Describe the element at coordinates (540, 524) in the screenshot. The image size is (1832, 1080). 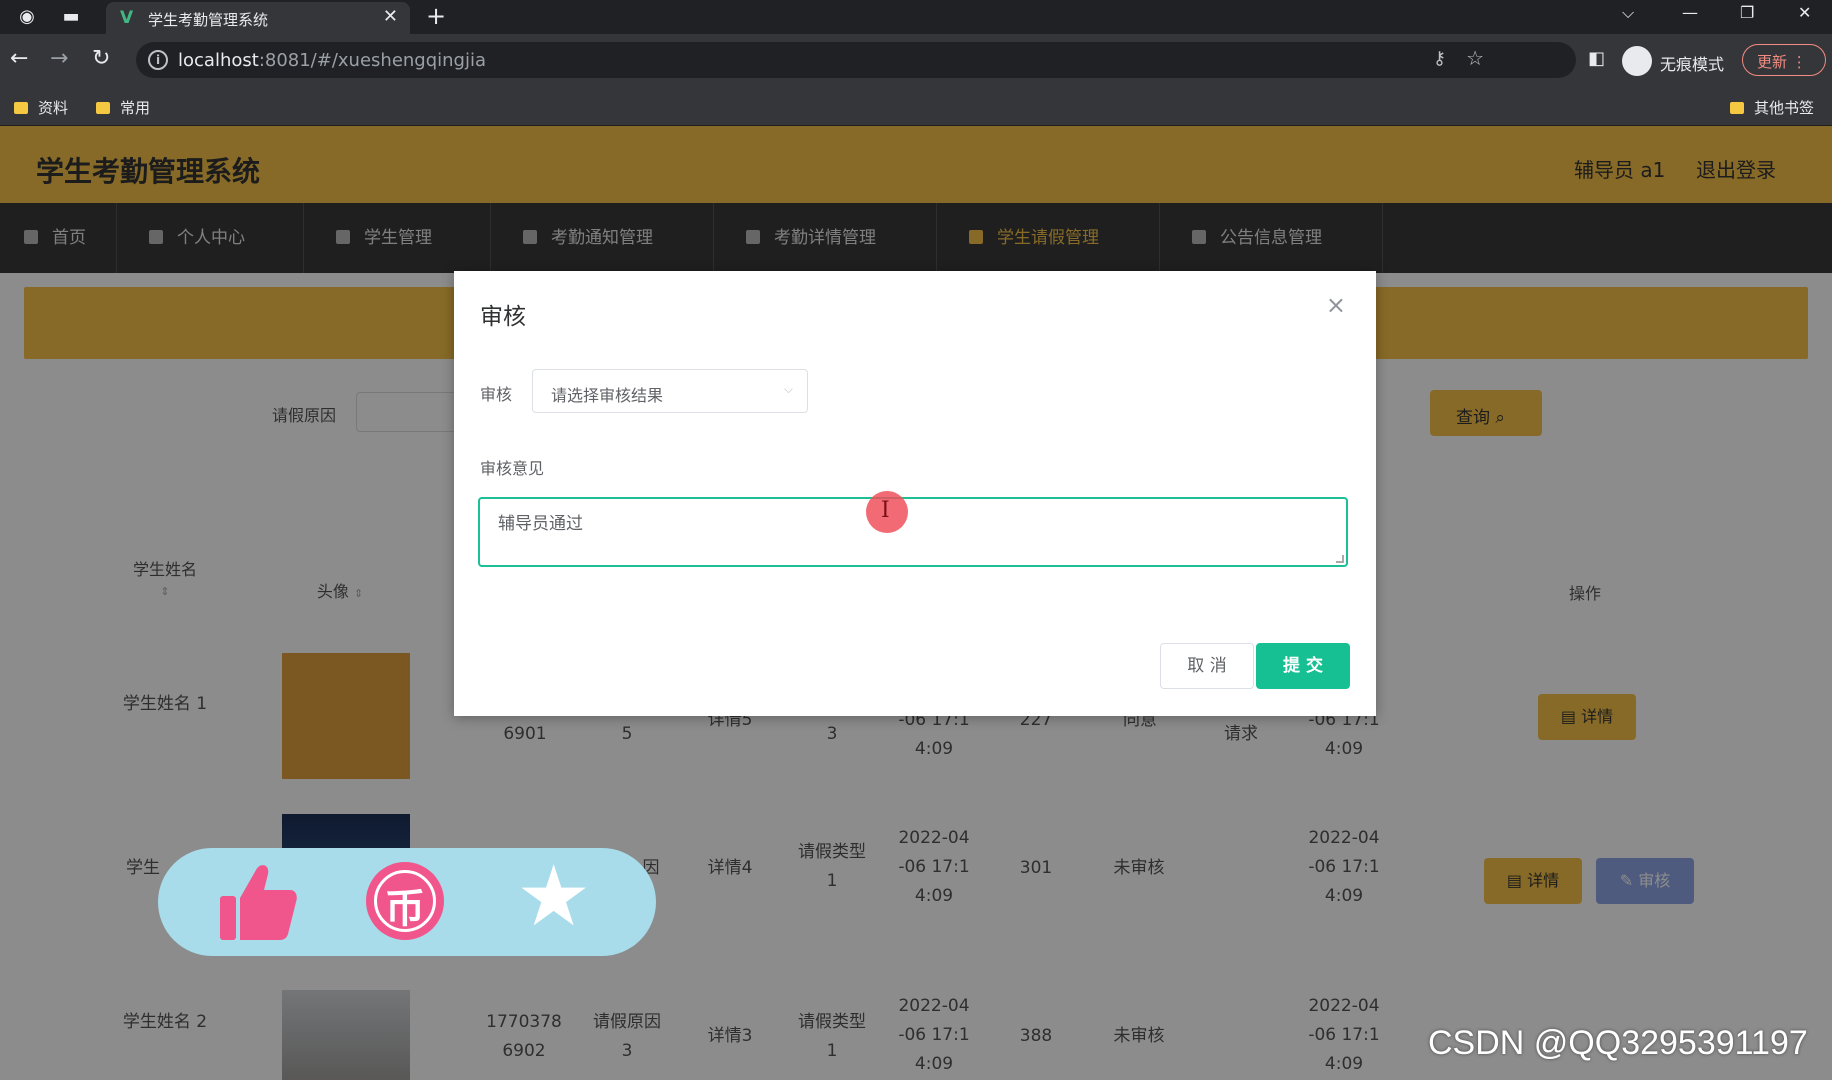
I see `textarea-value: 辅导员通过` at that location.